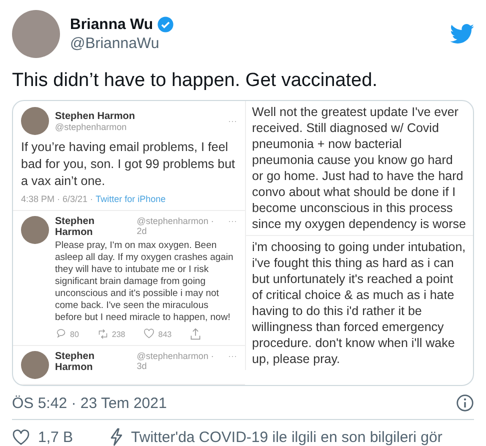  What do you see at coordinates (195, 81) in the screenshot?
I see `tweet-text: This didn’t have to happen. Get vaccinated.` at bounding box center [195, 81].